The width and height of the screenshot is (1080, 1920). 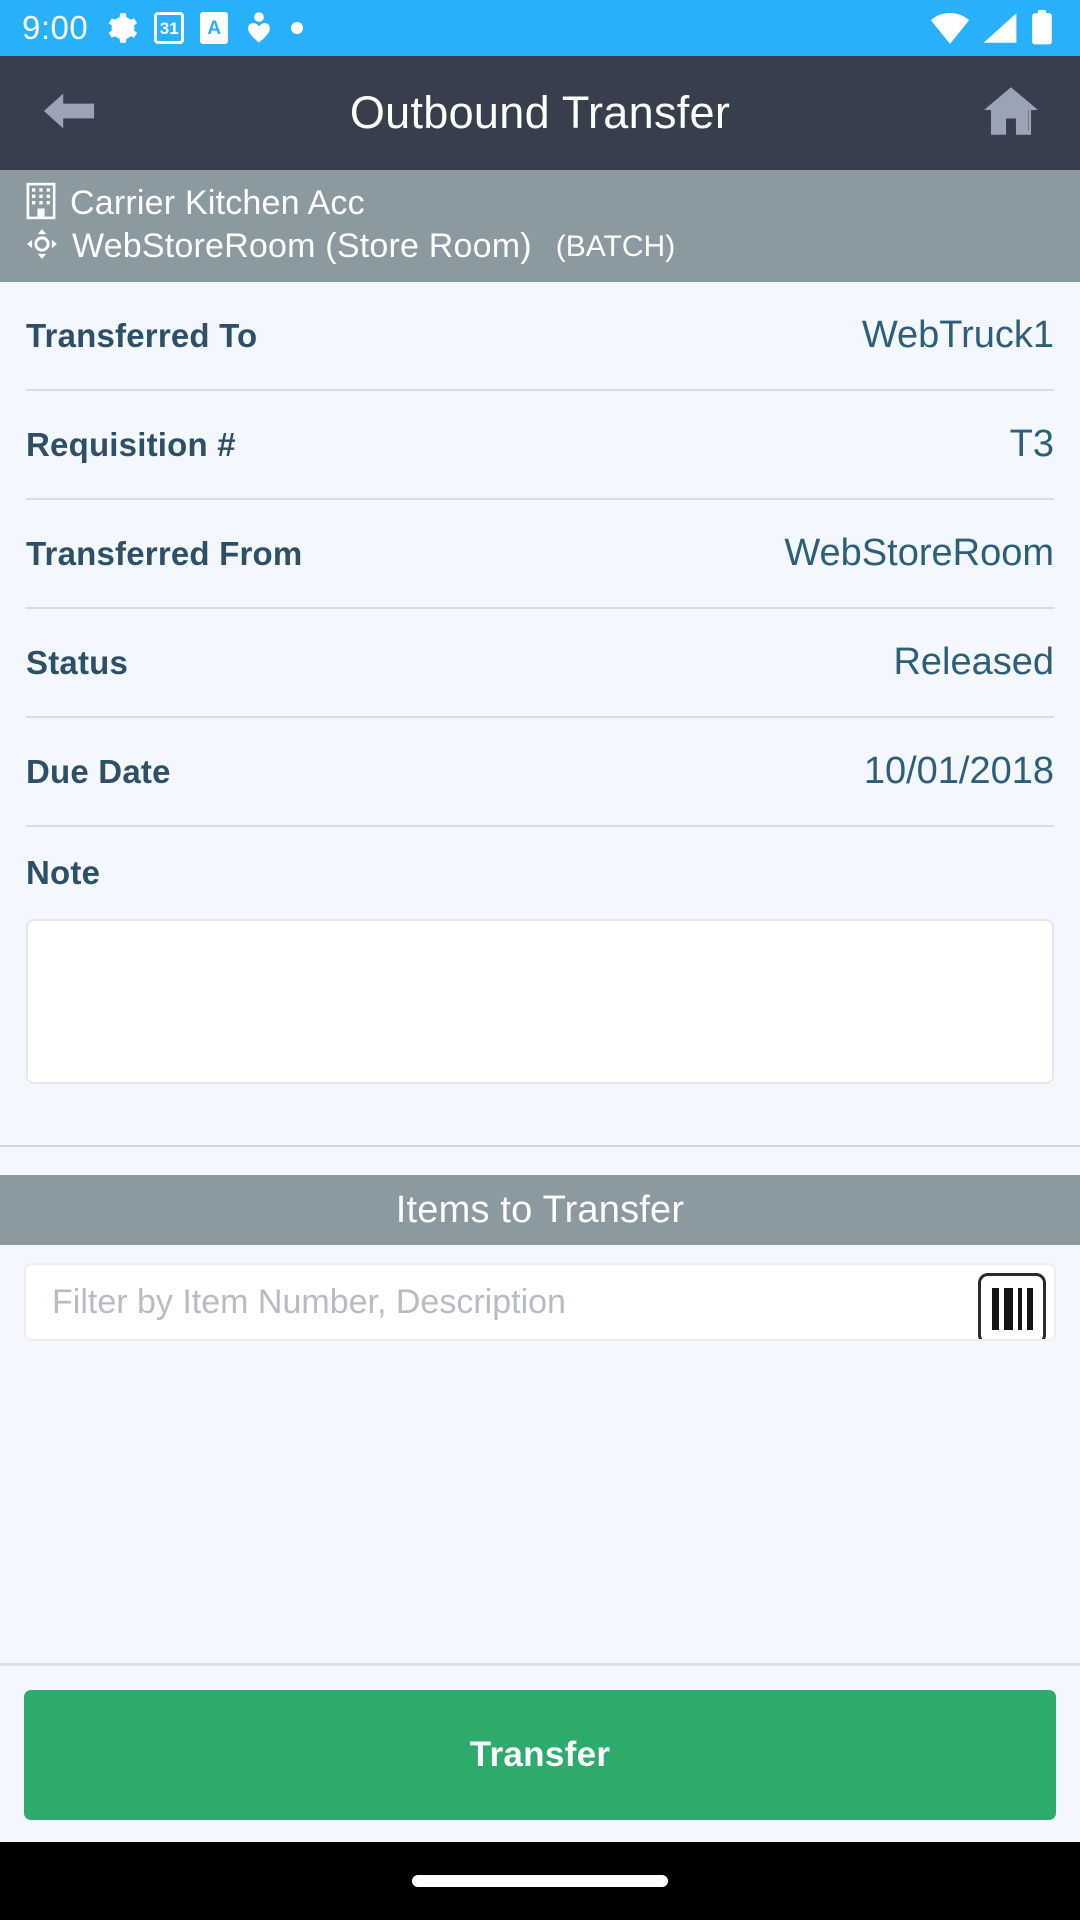 What do you see at coordinates (540, 246) in the screenshot?
I see `location-row: WebStoreRoom (Store Room) (BATCH)` at bounding box center [540, 246].